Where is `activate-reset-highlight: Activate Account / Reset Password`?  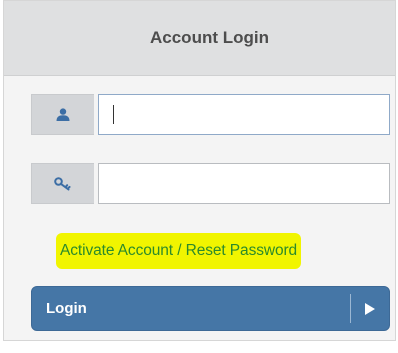 activate-reset-highlight: Activate Account / Reset Password is located at coordinates (179, 251).